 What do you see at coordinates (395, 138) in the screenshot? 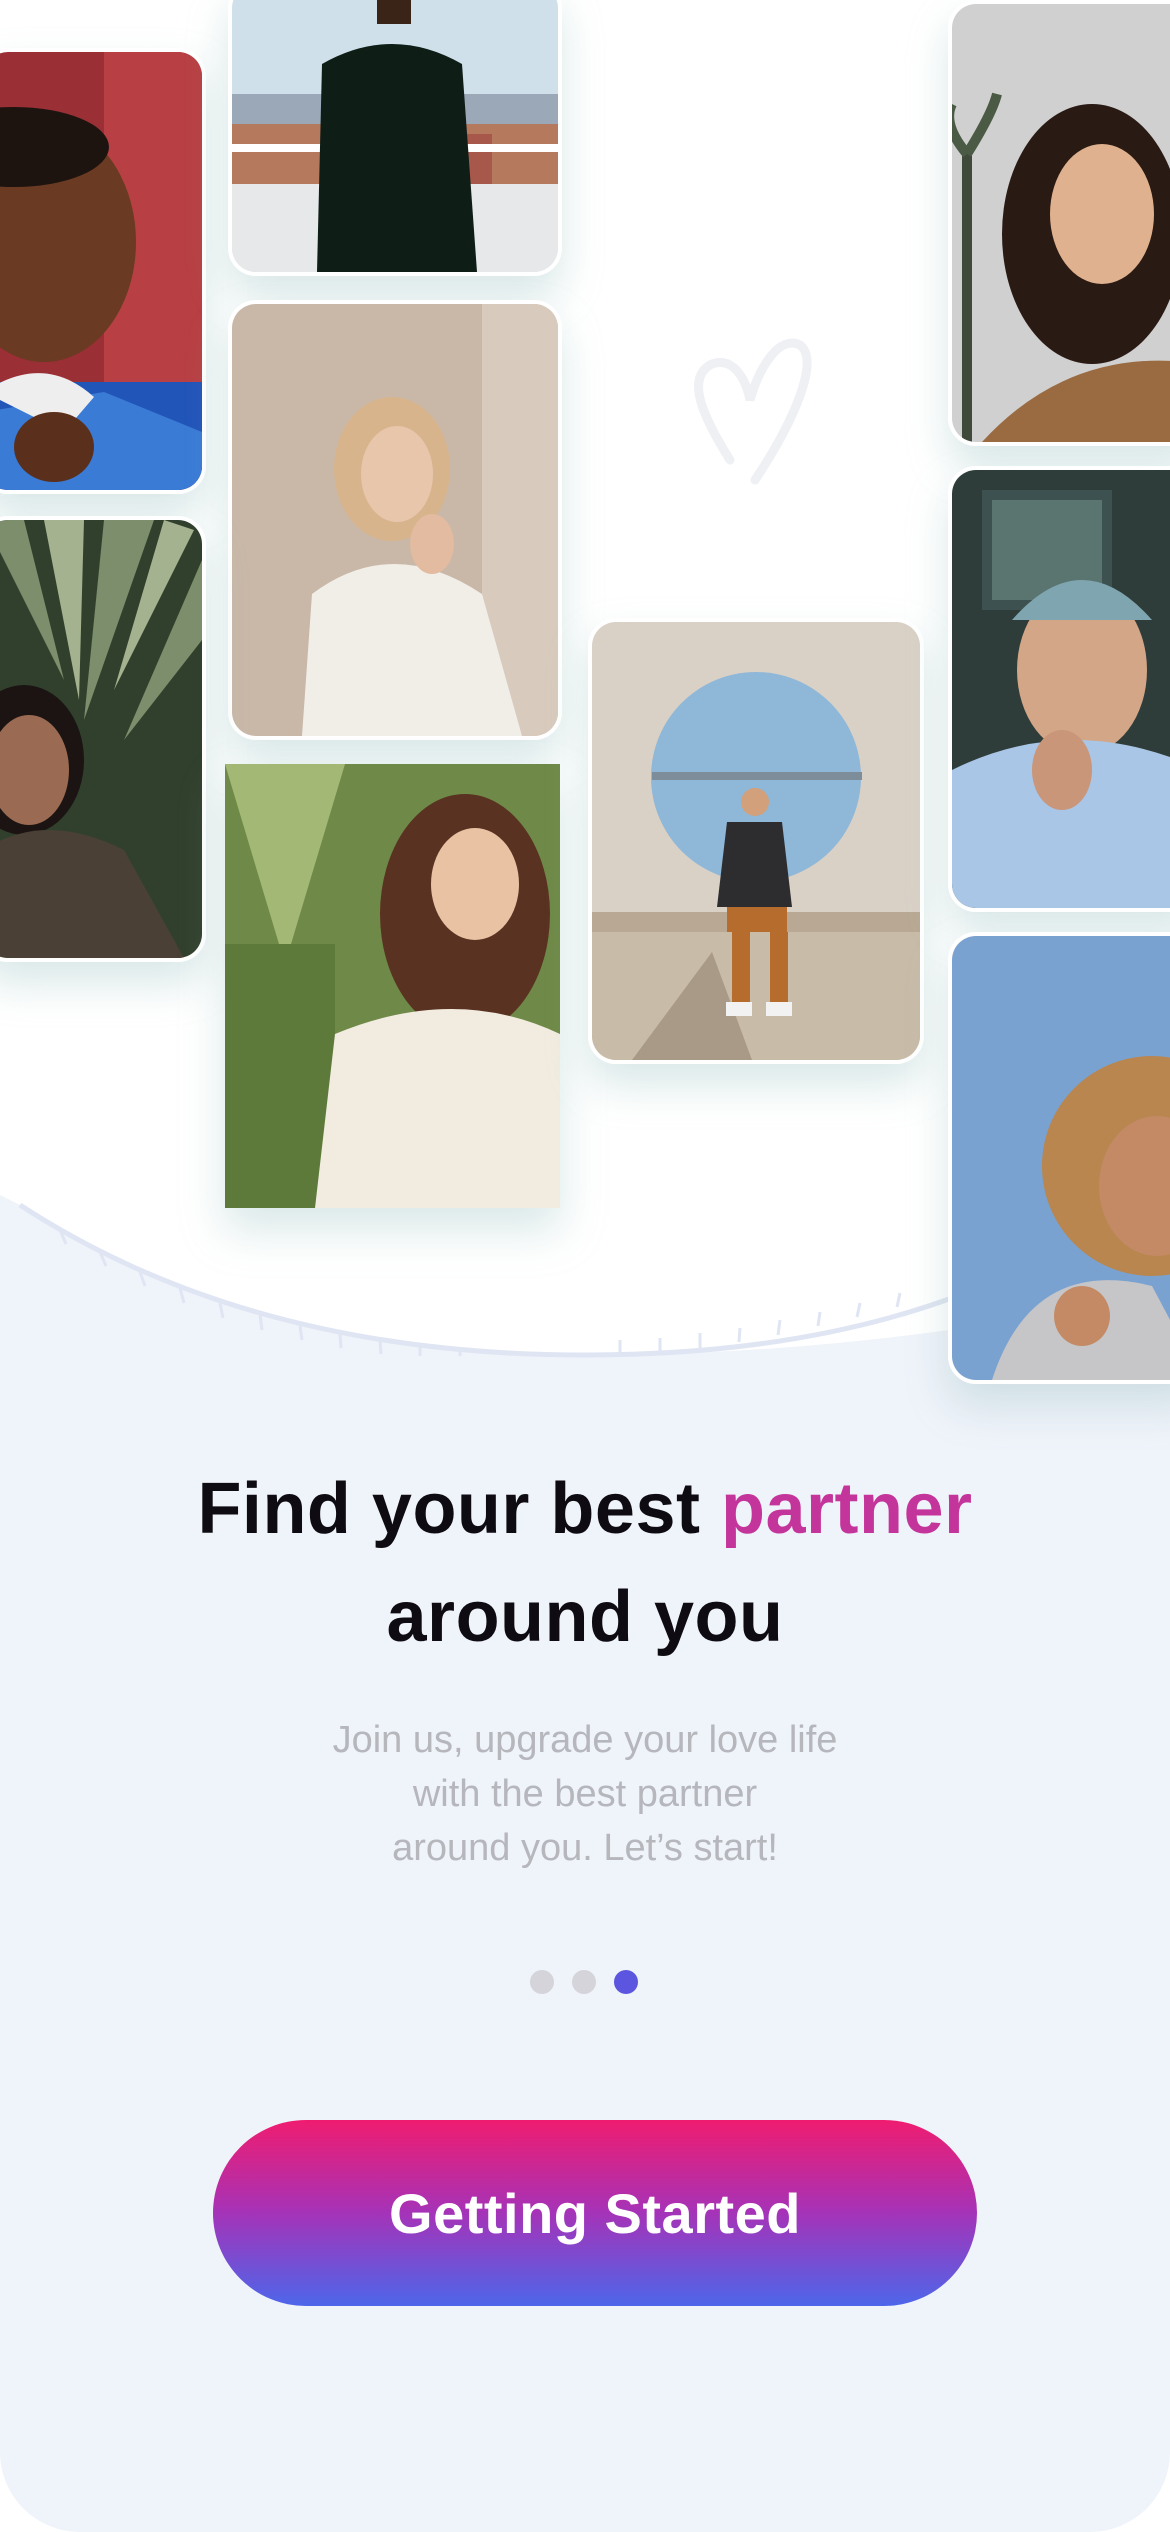
I see `photo-man-black-turtleneck` at bounding box center [395, 138].